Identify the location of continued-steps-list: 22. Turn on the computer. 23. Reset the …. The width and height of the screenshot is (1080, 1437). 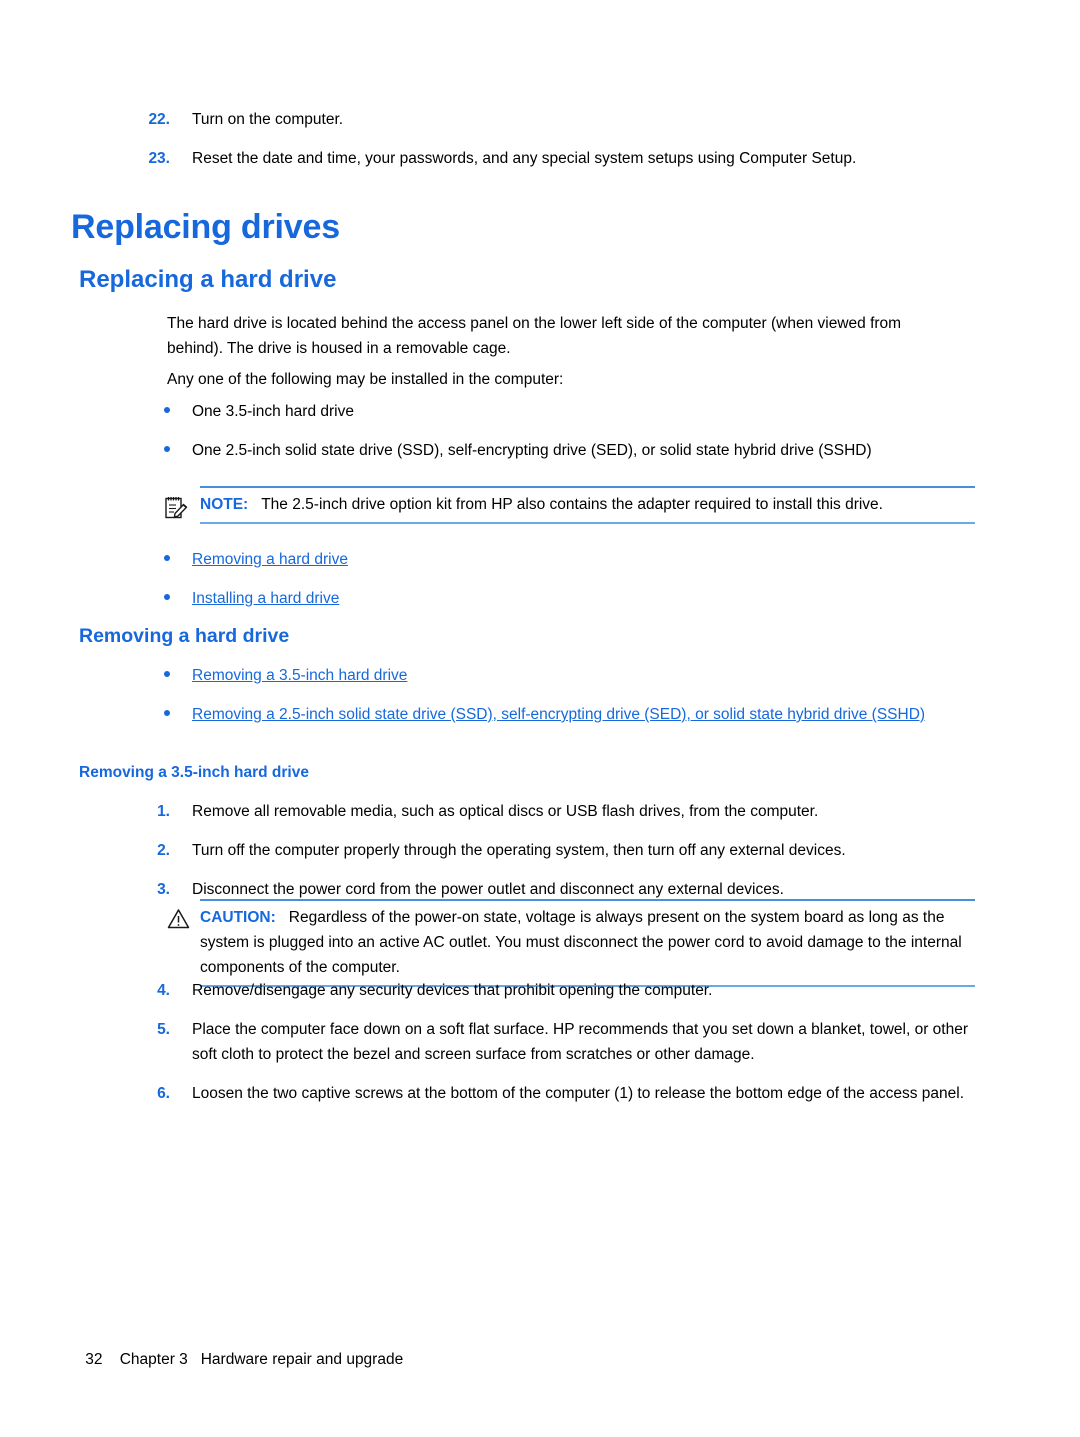
(475, 85).